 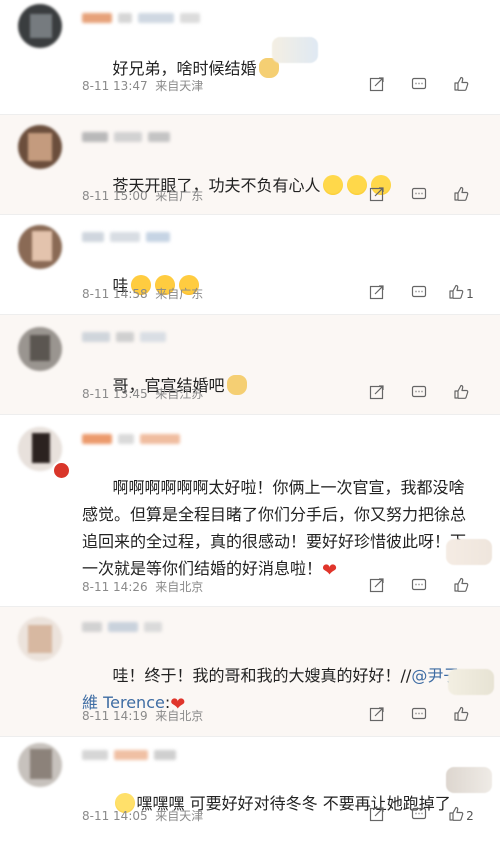 I want to click on like-button: 2, so click(x=461, y=816).